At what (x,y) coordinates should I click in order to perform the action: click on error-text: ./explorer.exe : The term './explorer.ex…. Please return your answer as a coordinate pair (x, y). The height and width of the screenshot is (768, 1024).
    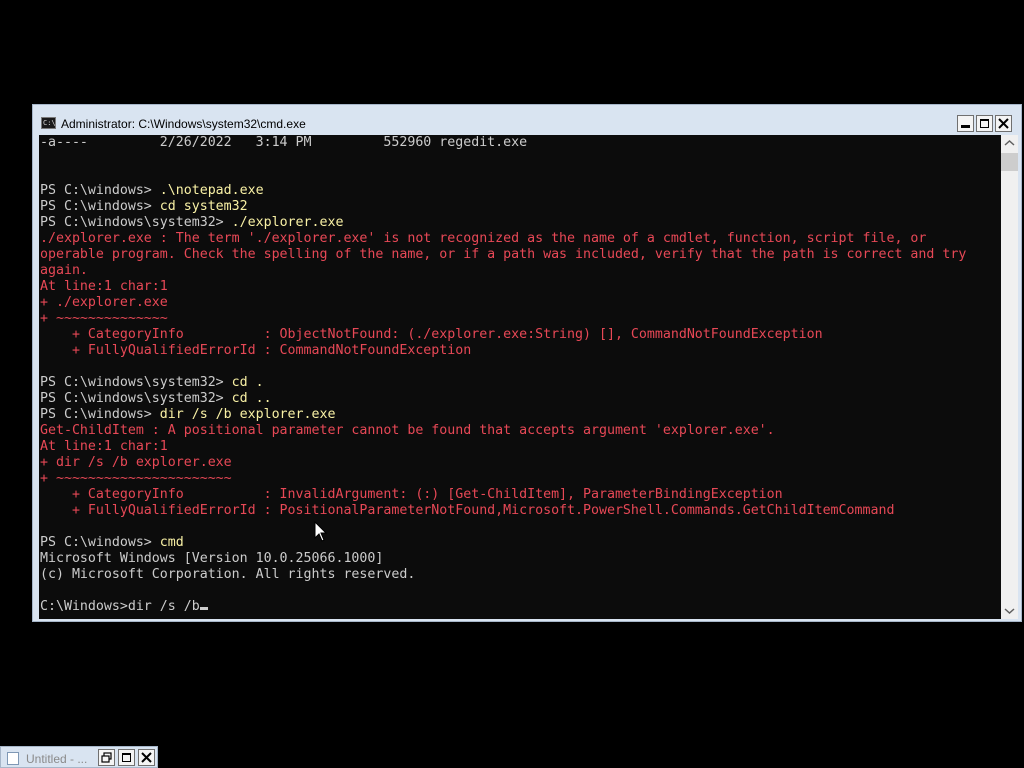
    Looking at the image, I should click on (483, 238).